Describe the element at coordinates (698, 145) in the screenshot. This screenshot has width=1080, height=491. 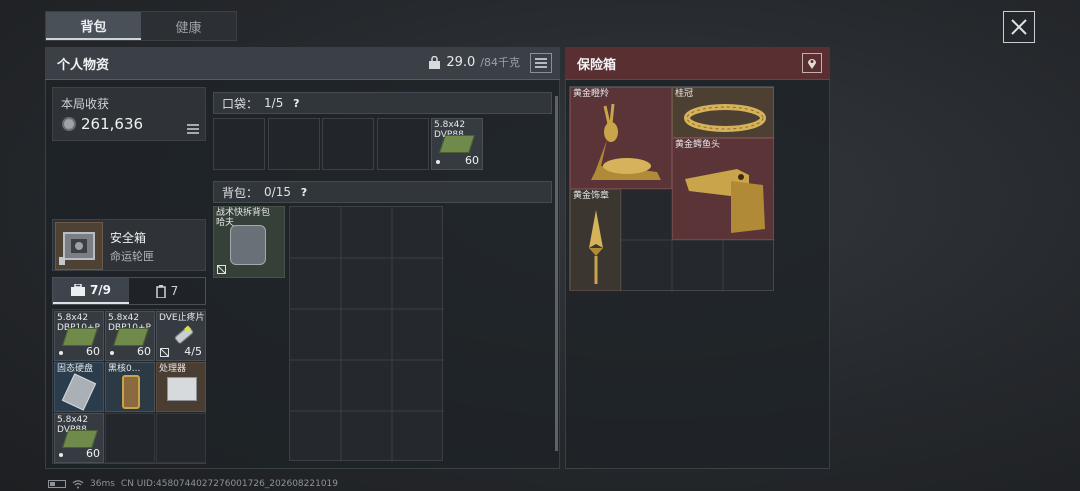
I see `item-name: 黄金鳄鱼头` at that location.